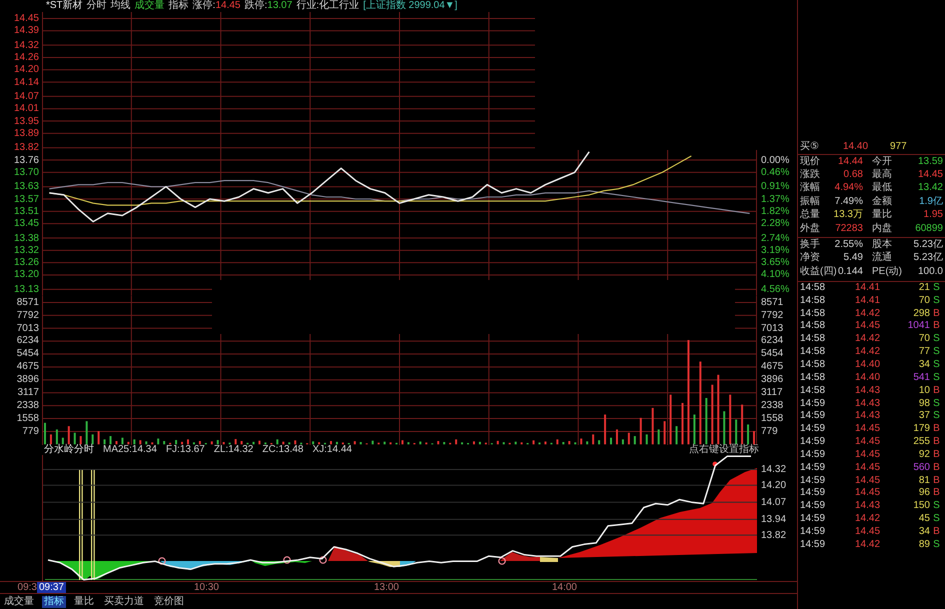  I want to click on chart-tab: 成交量, so click(19, 602).